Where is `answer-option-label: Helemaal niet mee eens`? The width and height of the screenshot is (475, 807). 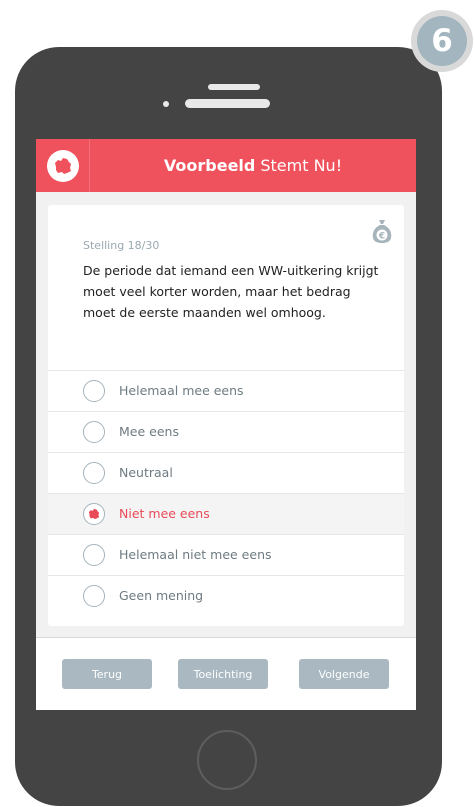 answer-option-label: Helemaal niet mee eens is located at coordinates (195, 554).